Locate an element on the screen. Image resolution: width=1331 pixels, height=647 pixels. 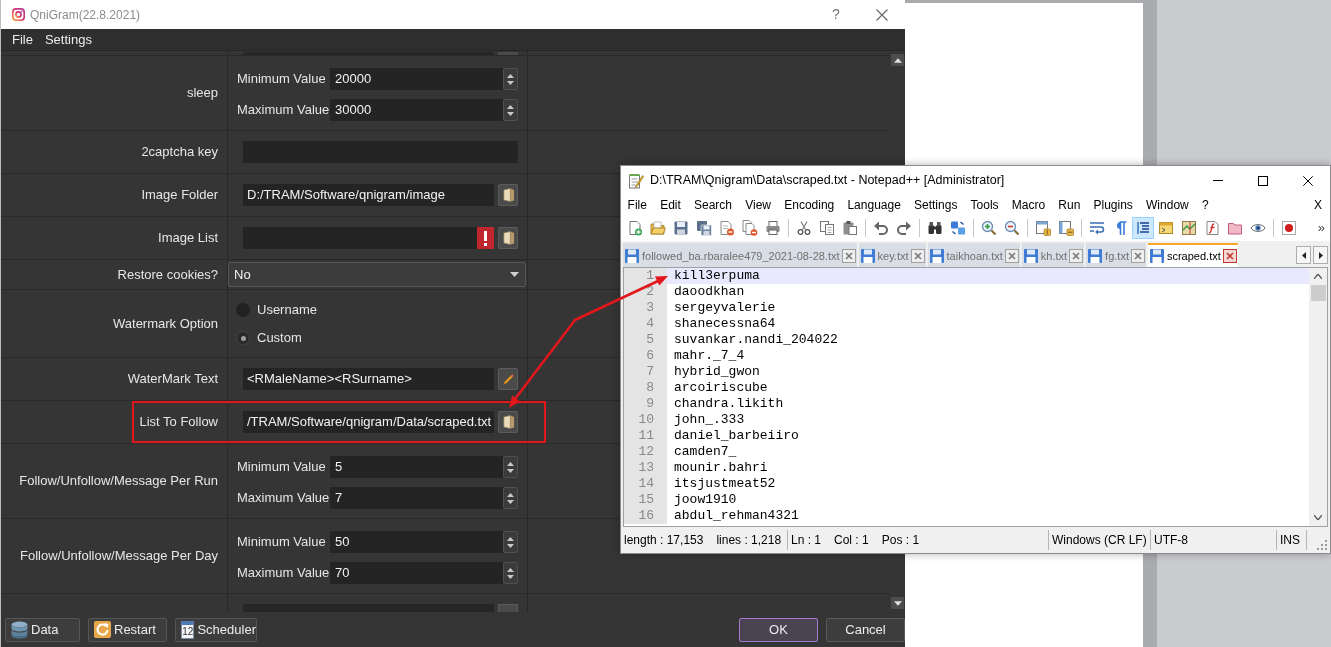
open-folder-icon is located at coordinates (657, 228).